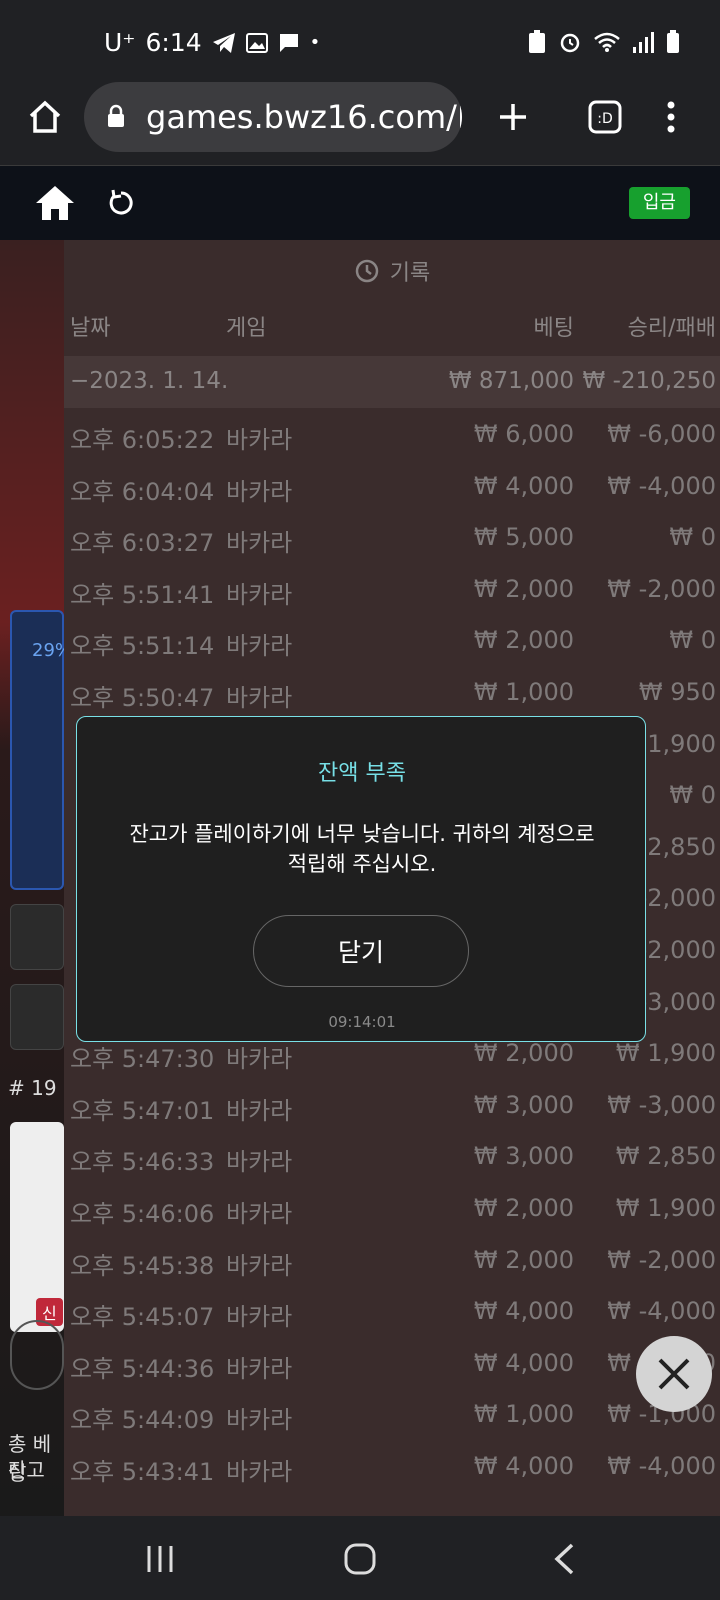 The width and height of the screenshot is (720, 1600). What do you see at coordinates (553, 328) in the screenshot?
I see `column-bet: 베팅` at bounding box center [553, 328].